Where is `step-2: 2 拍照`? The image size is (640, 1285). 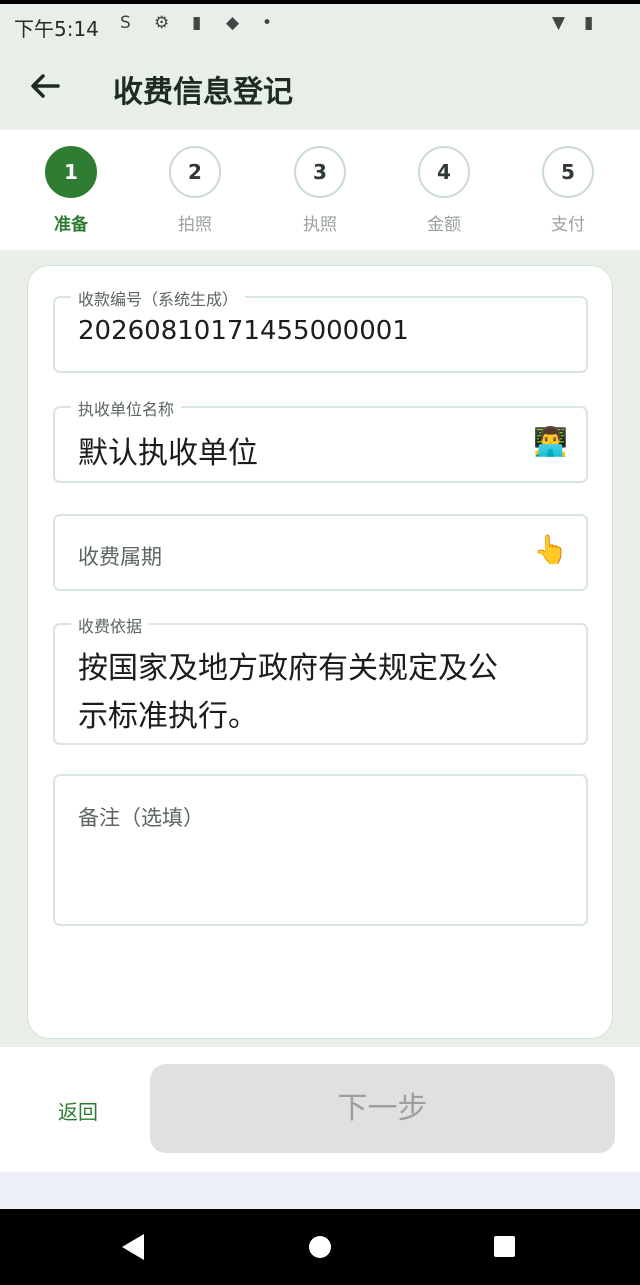 step-2: 2 拍照 is located at coordinates (195, 190).